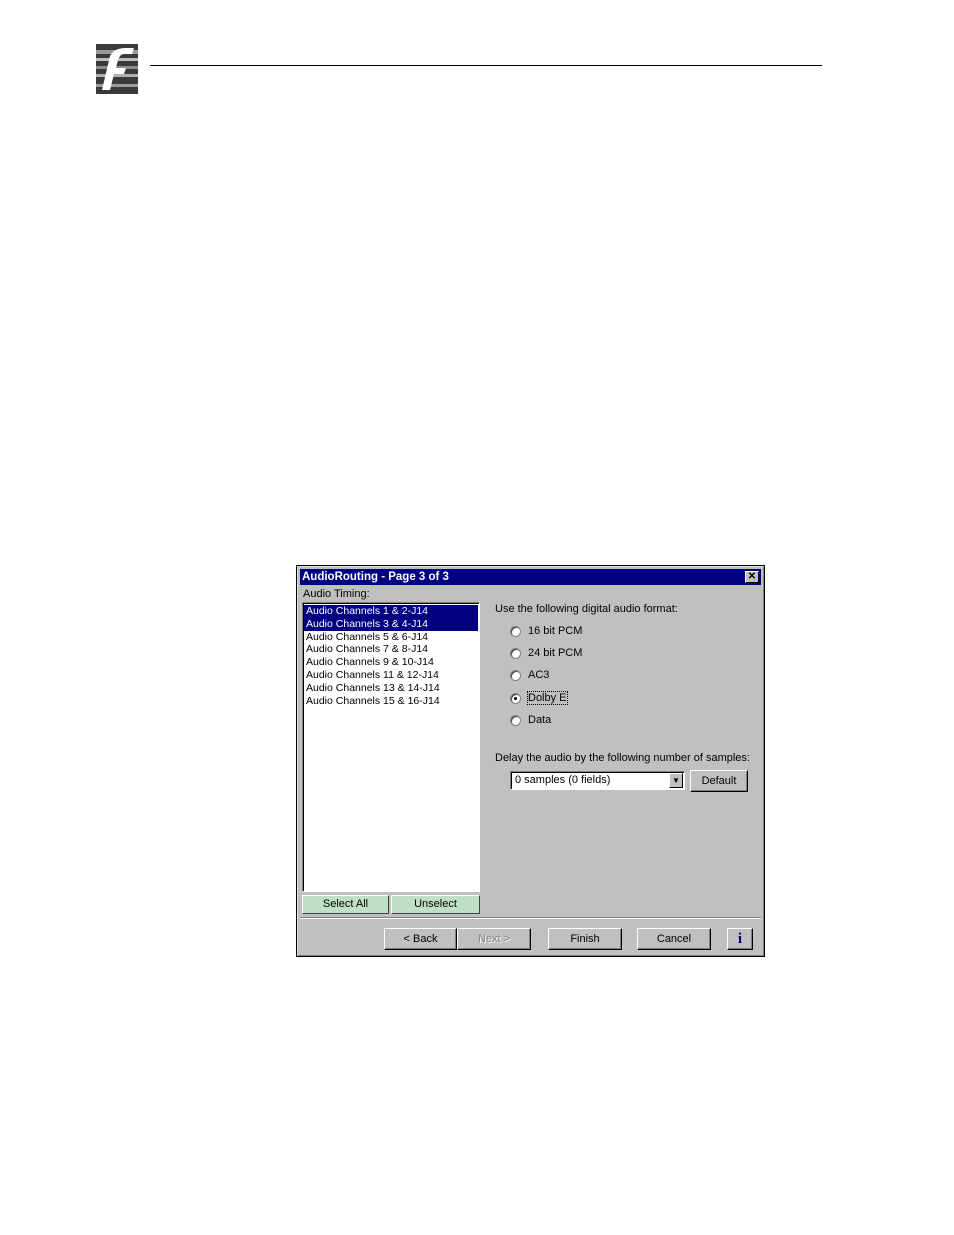 The width and height of the screenshot is (954, 1235). I want to click on radio-data: Data, so click(530, 720).